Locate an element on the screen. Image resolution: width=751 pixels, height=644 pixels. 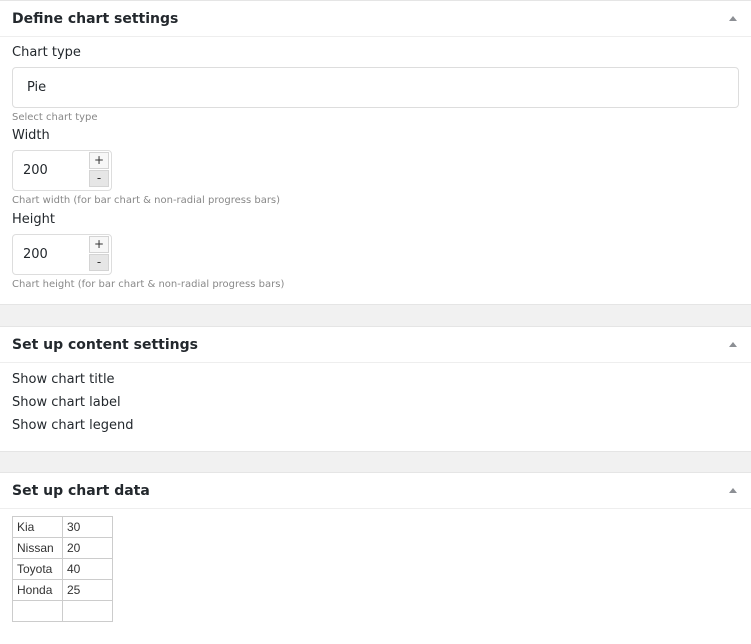
show-chart-title-option: Show chart title is located at coordinates (63, 380).